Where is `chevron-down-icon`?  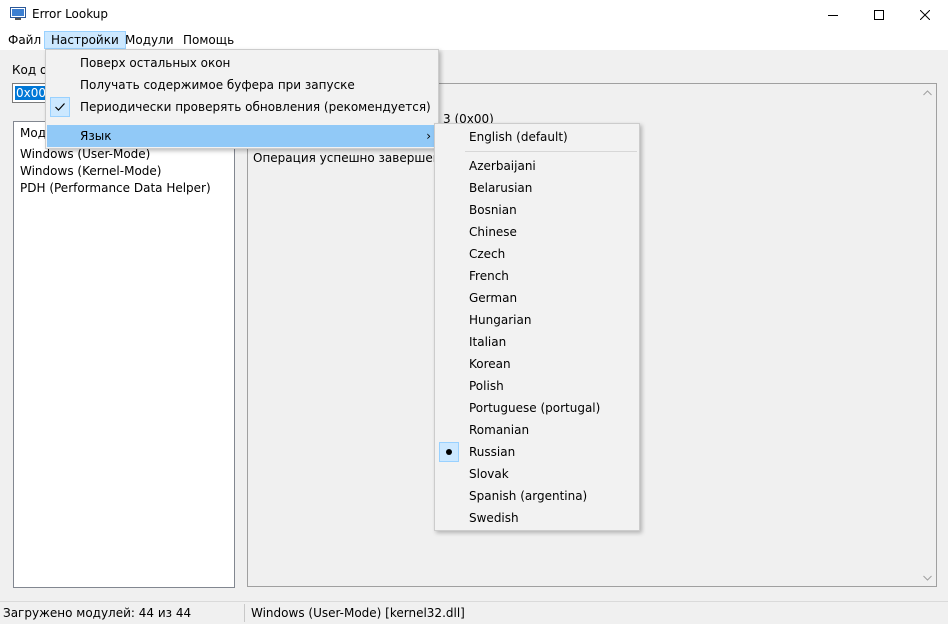 chevron-down-icon is located at coordinates (927, 578).